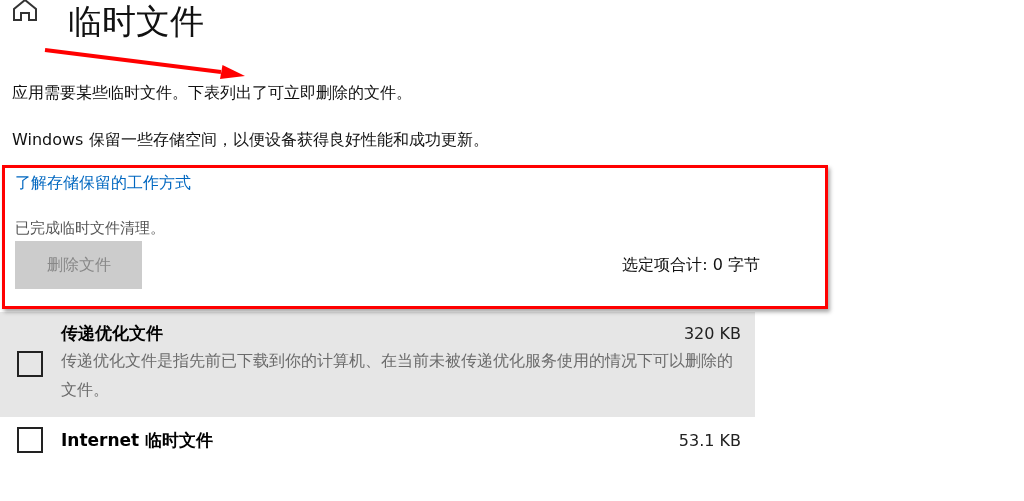  What do you see at coordinates (137, 440) in the screenshot?
I see `file-name: Internet 临时文件` at bounding box center [137, 440].